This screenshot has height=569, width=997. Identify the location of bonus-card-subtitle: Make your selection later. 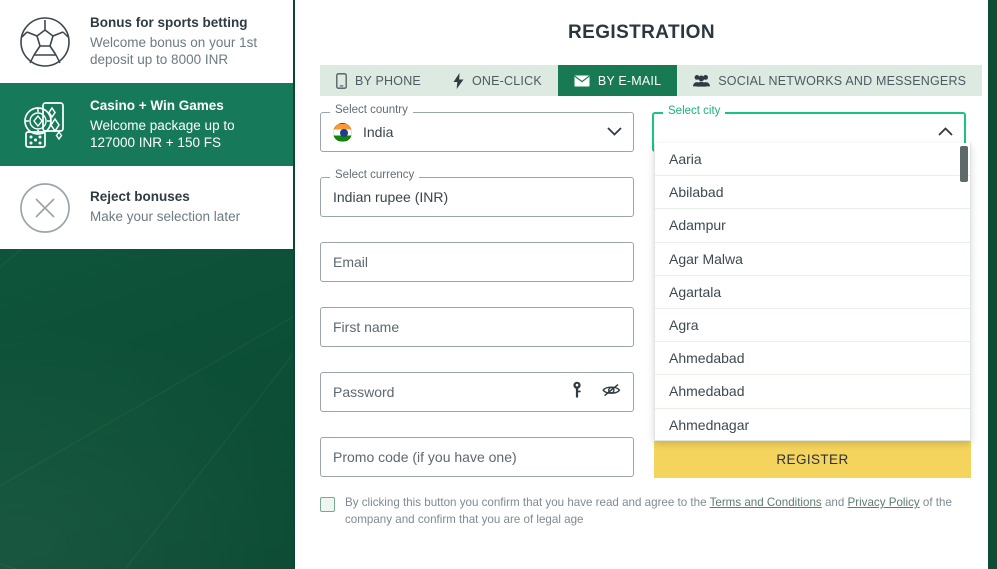
(165, 217).